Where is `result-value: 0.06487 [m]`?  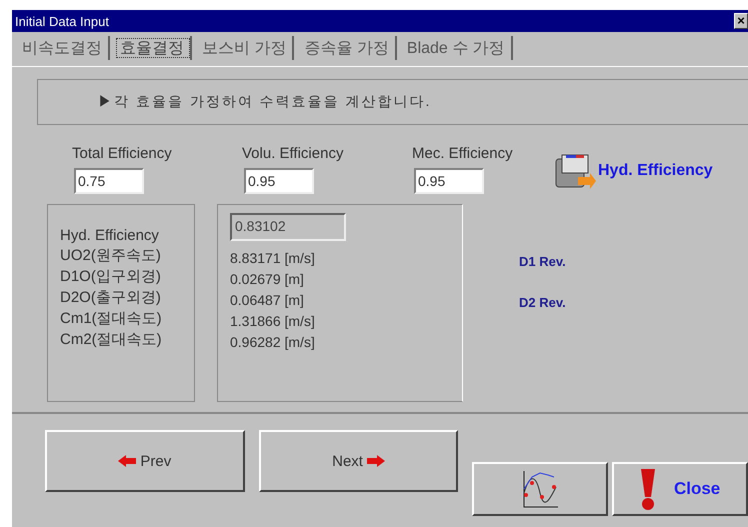 result-value: 0.06487 [m] is located at coordinates (267, 300).